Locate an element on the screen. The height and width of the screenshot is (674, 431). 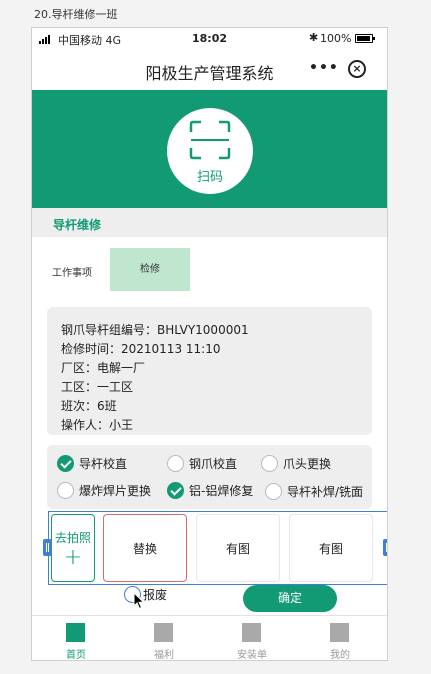
scrap-option: 报废 is located at coordinates (145, 594).